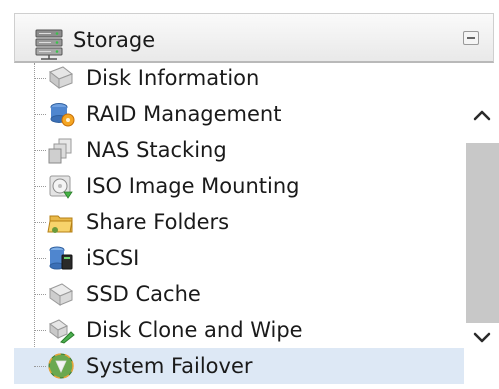  I want to click on tree-item-label: Disk Information, so click(173, 78).